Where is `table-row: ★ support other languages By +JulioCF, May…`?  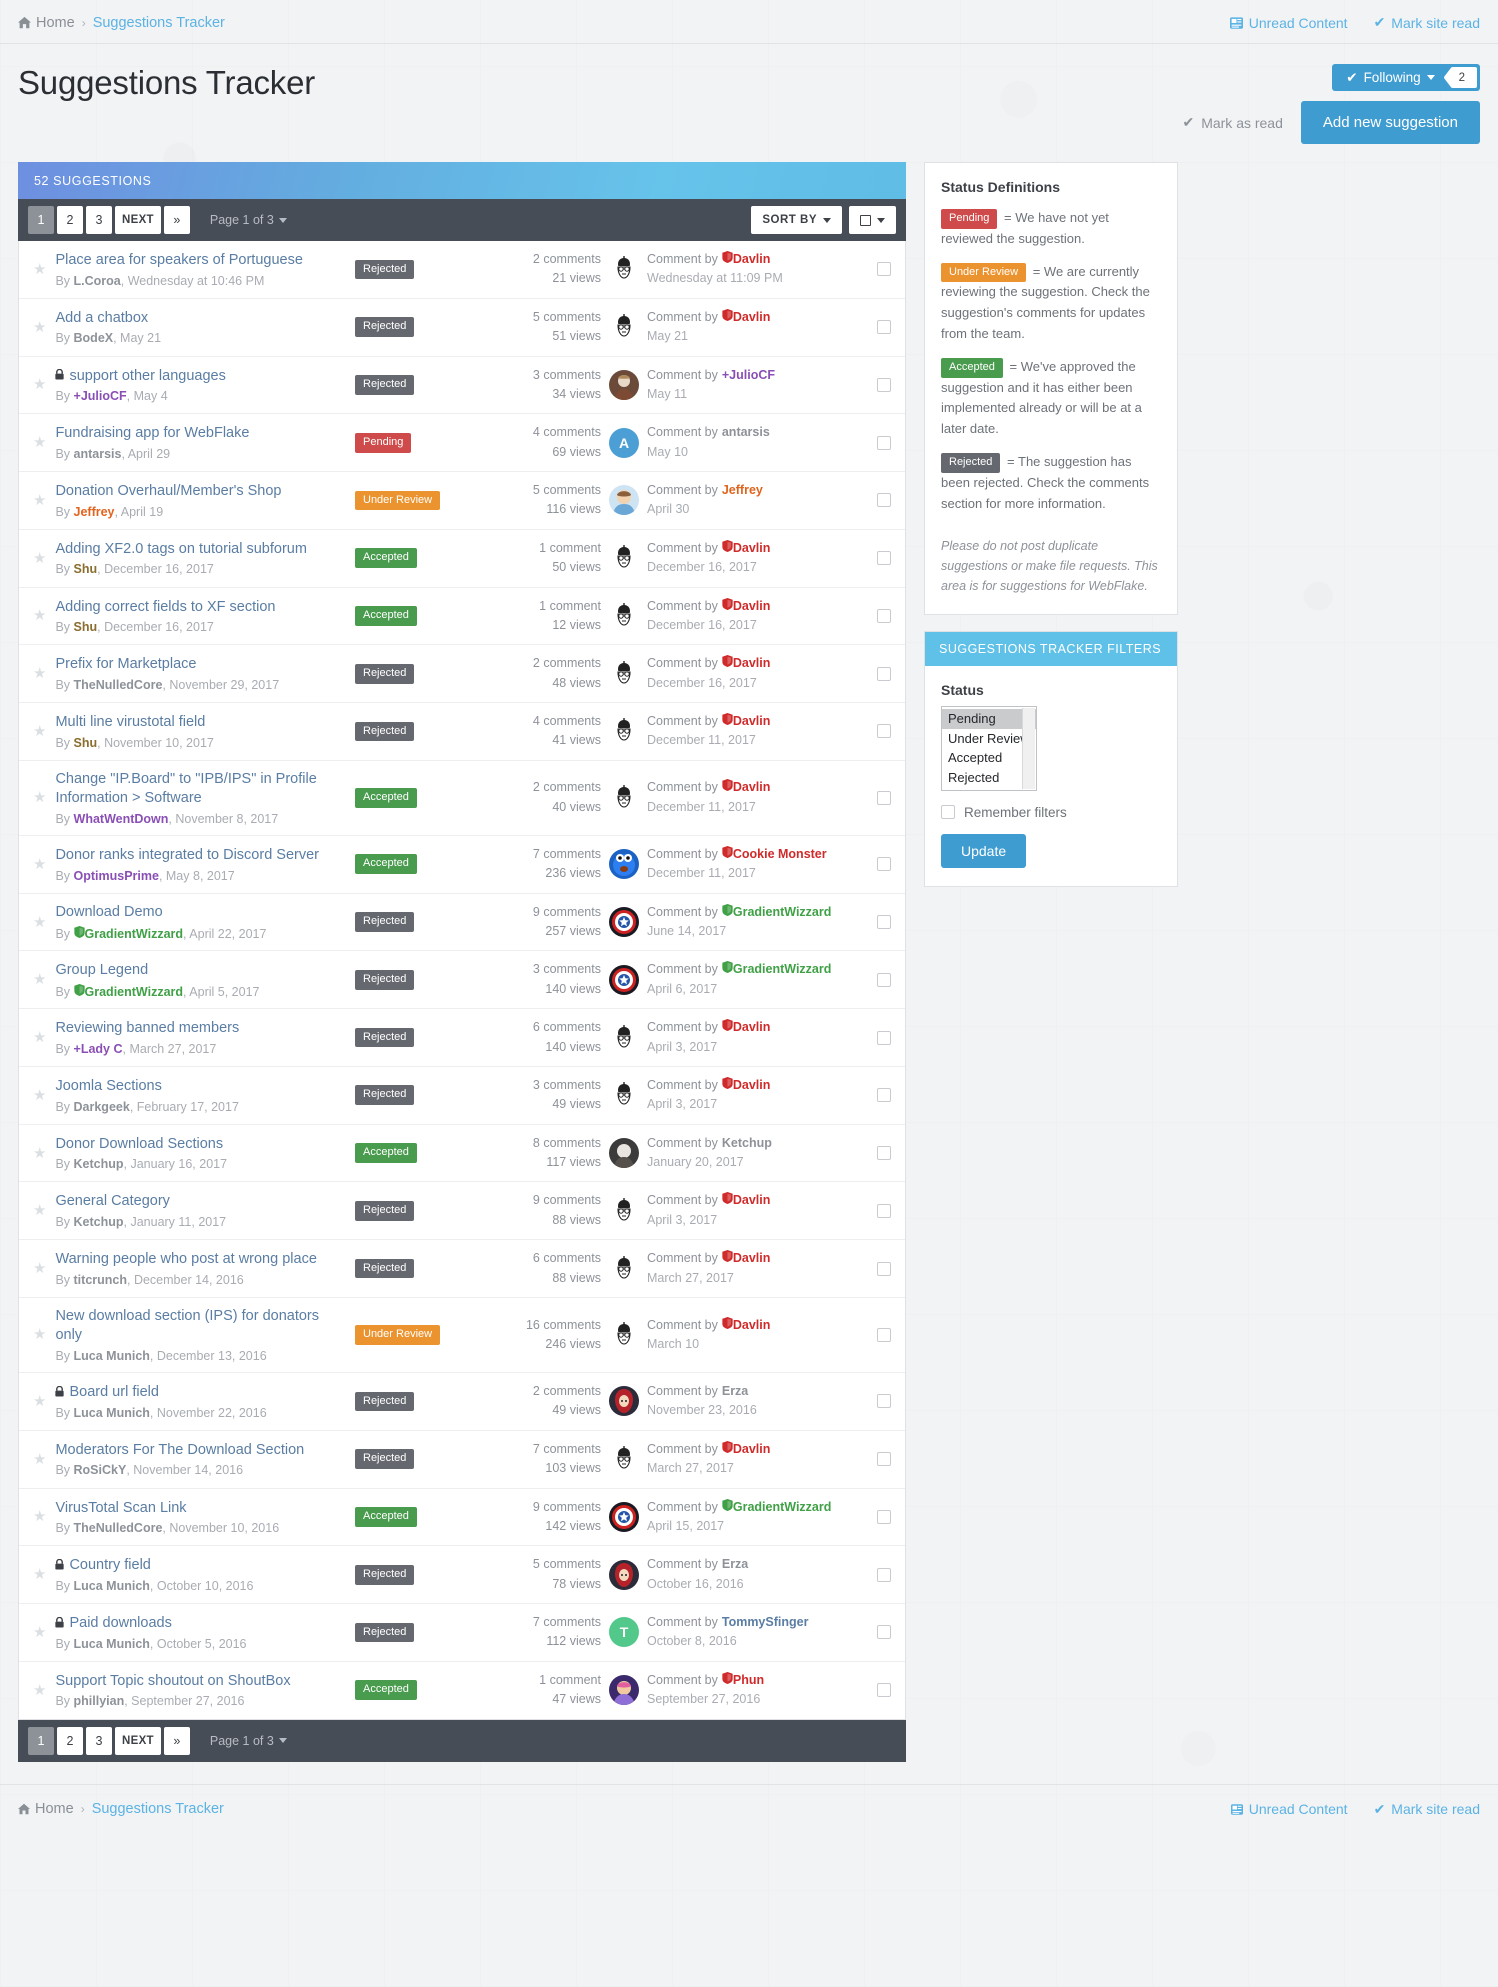 table-row: ★ support other languages By +JulioCF, May… is located at coordinates (462, 386).